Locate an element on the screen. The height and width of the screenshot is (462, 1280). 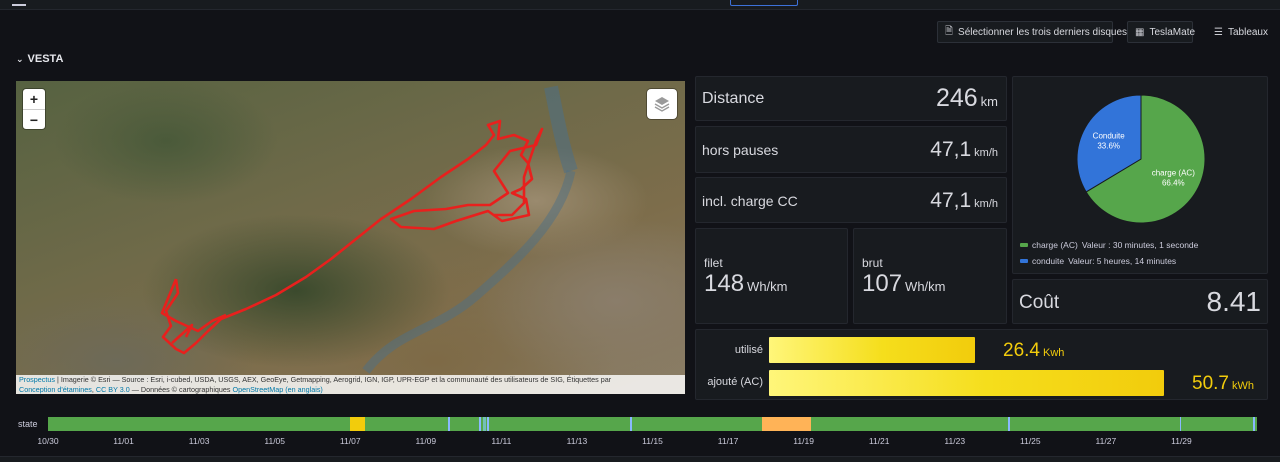
chevron-down-icon: ⌄ is located at coordinates (20, 58).